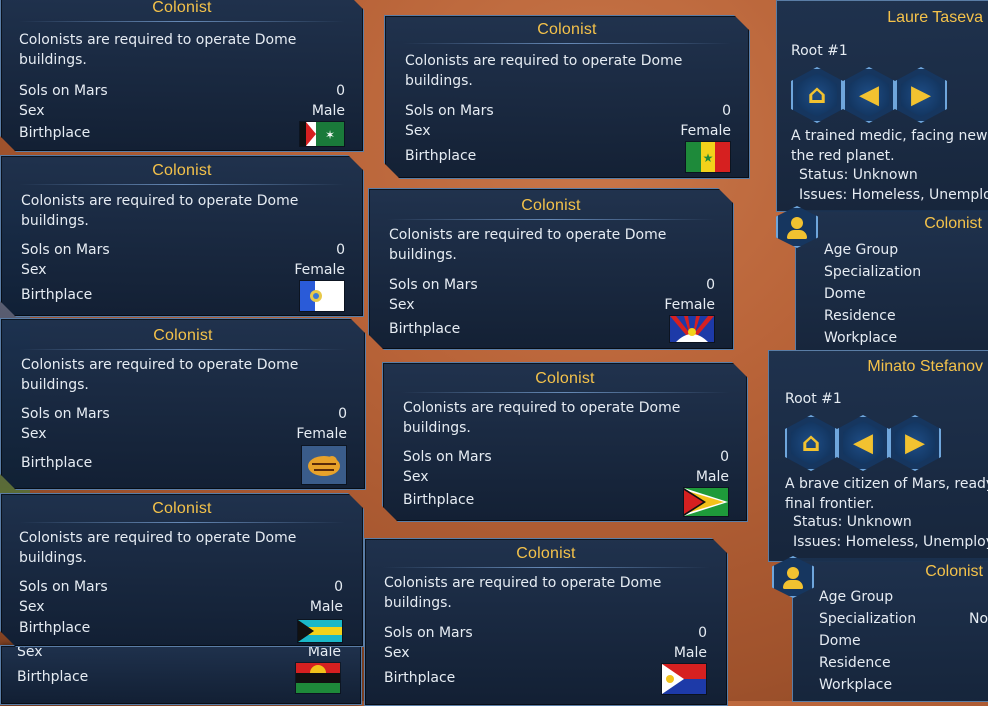 Image resolution: width=988 pixels, height=706 pixels. I want to click on bio-line-1: A brave citizen of Mars, ready, so click(886, 484).